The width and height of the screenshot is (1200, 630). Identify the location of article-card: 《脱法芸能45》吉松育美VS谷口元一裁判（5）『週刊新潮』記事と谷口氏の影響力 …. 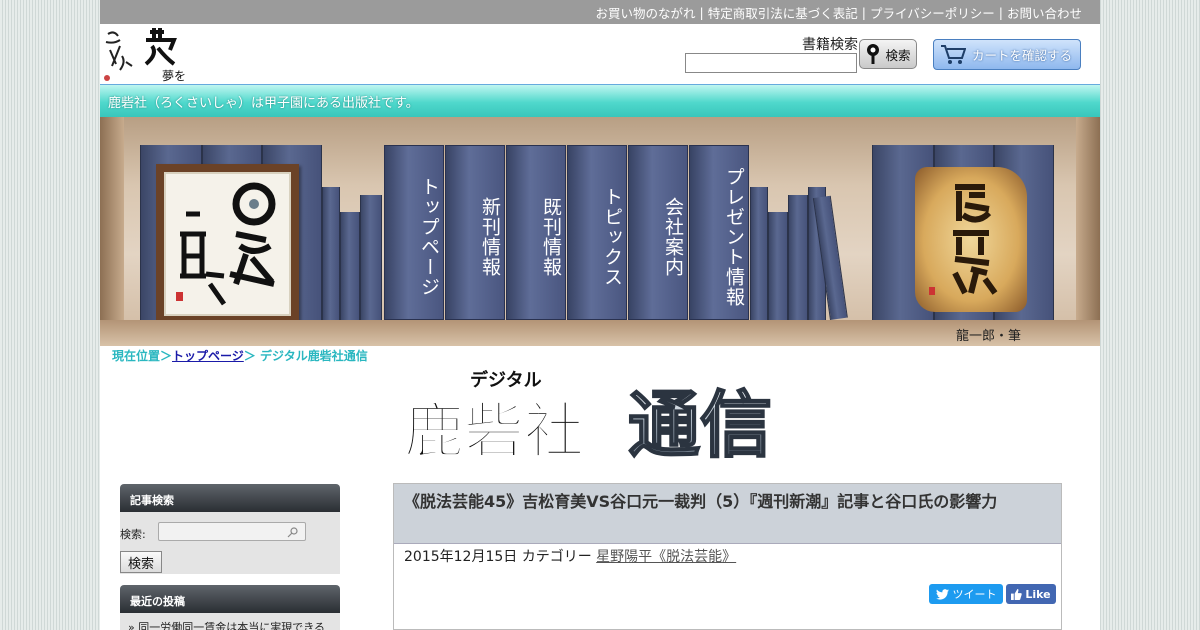
(727, 556).